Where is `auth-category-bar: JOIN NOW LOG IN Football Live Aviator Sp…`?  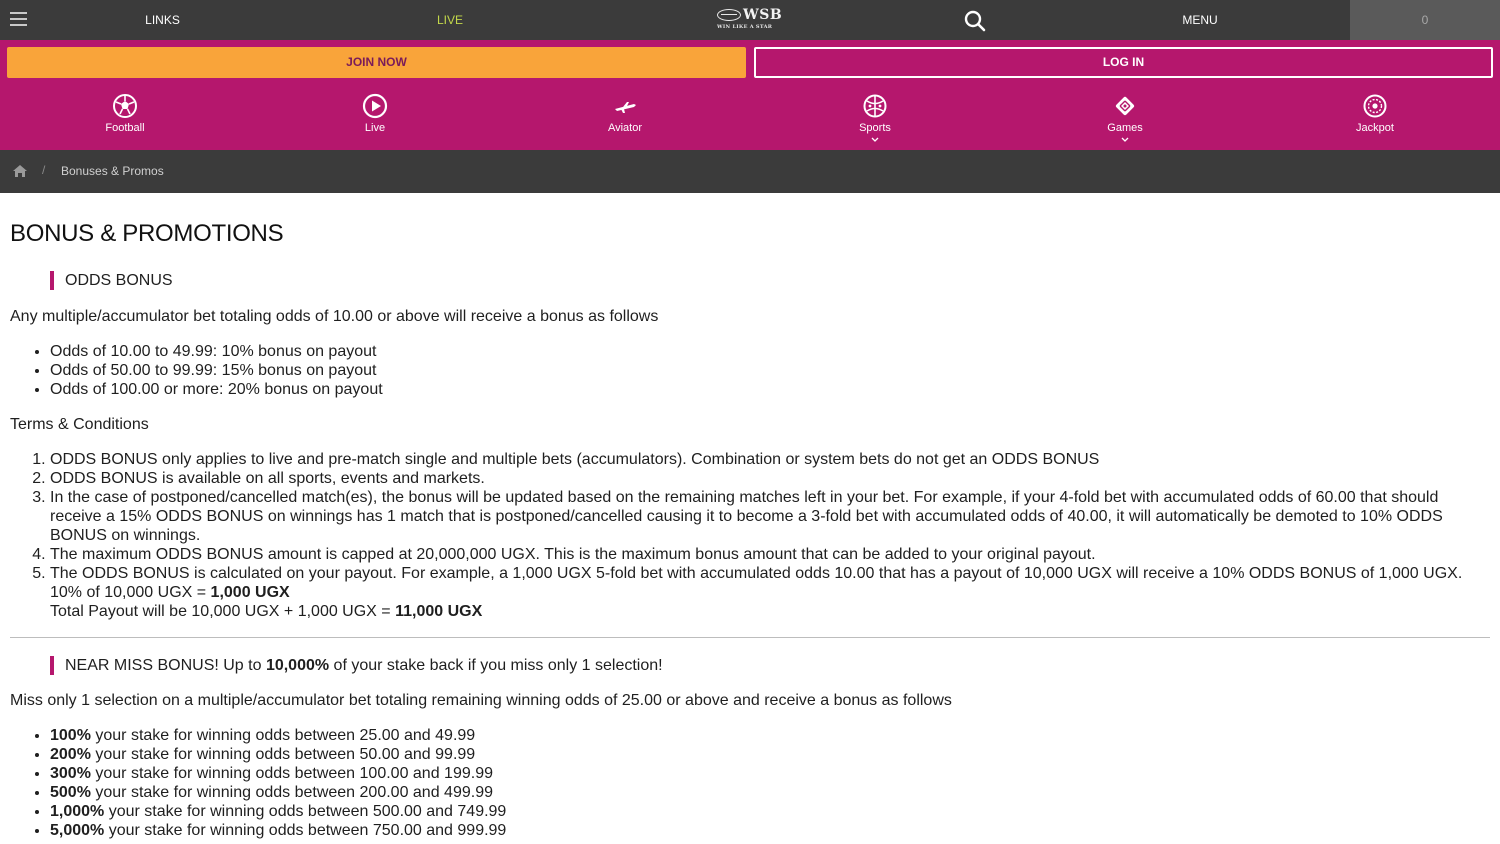
auth-category-bar: JOIN NOW LOG IN Football Live Aviator Sp… is located at coordinates (750, 95).